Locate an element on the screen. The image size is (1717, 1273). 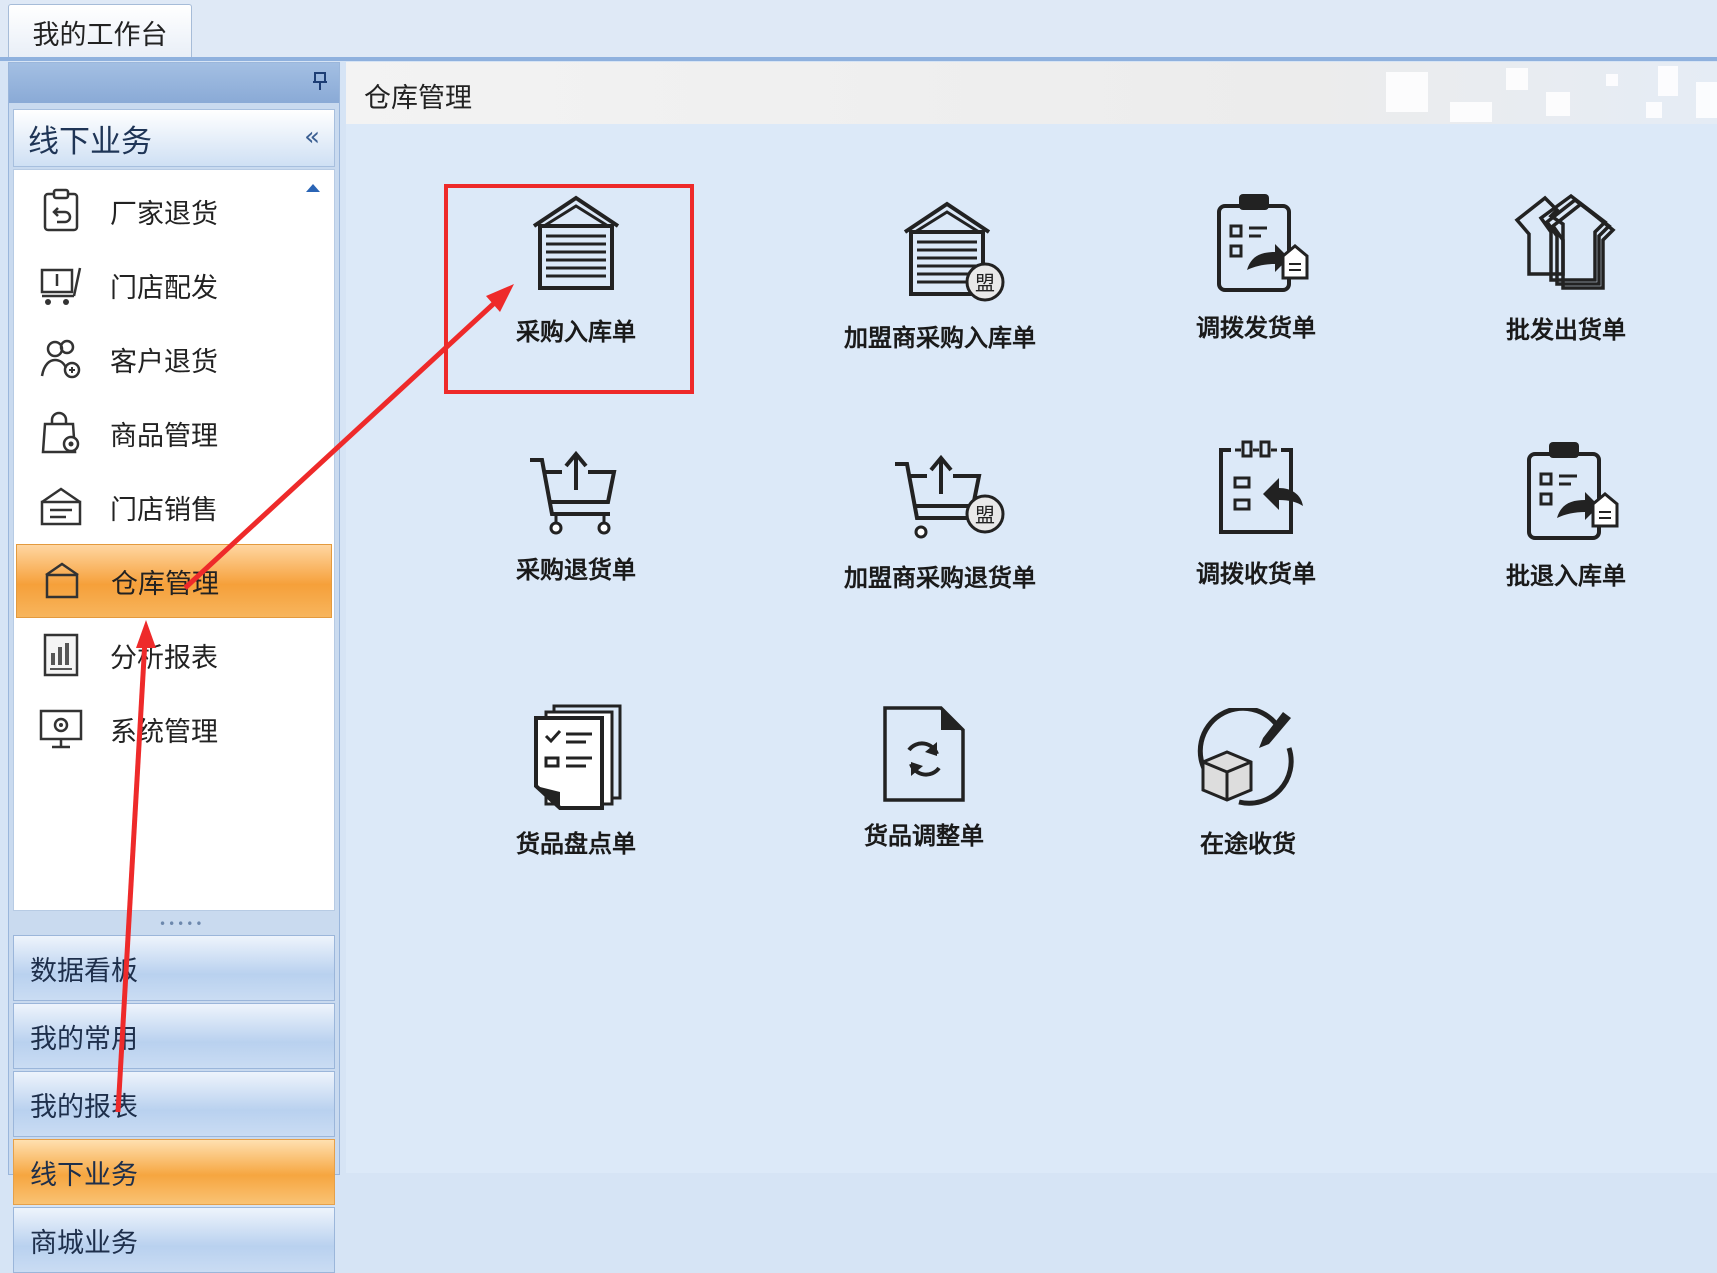
tile-purchase-return: 采购退货单 is located at coordinates (576, 563).